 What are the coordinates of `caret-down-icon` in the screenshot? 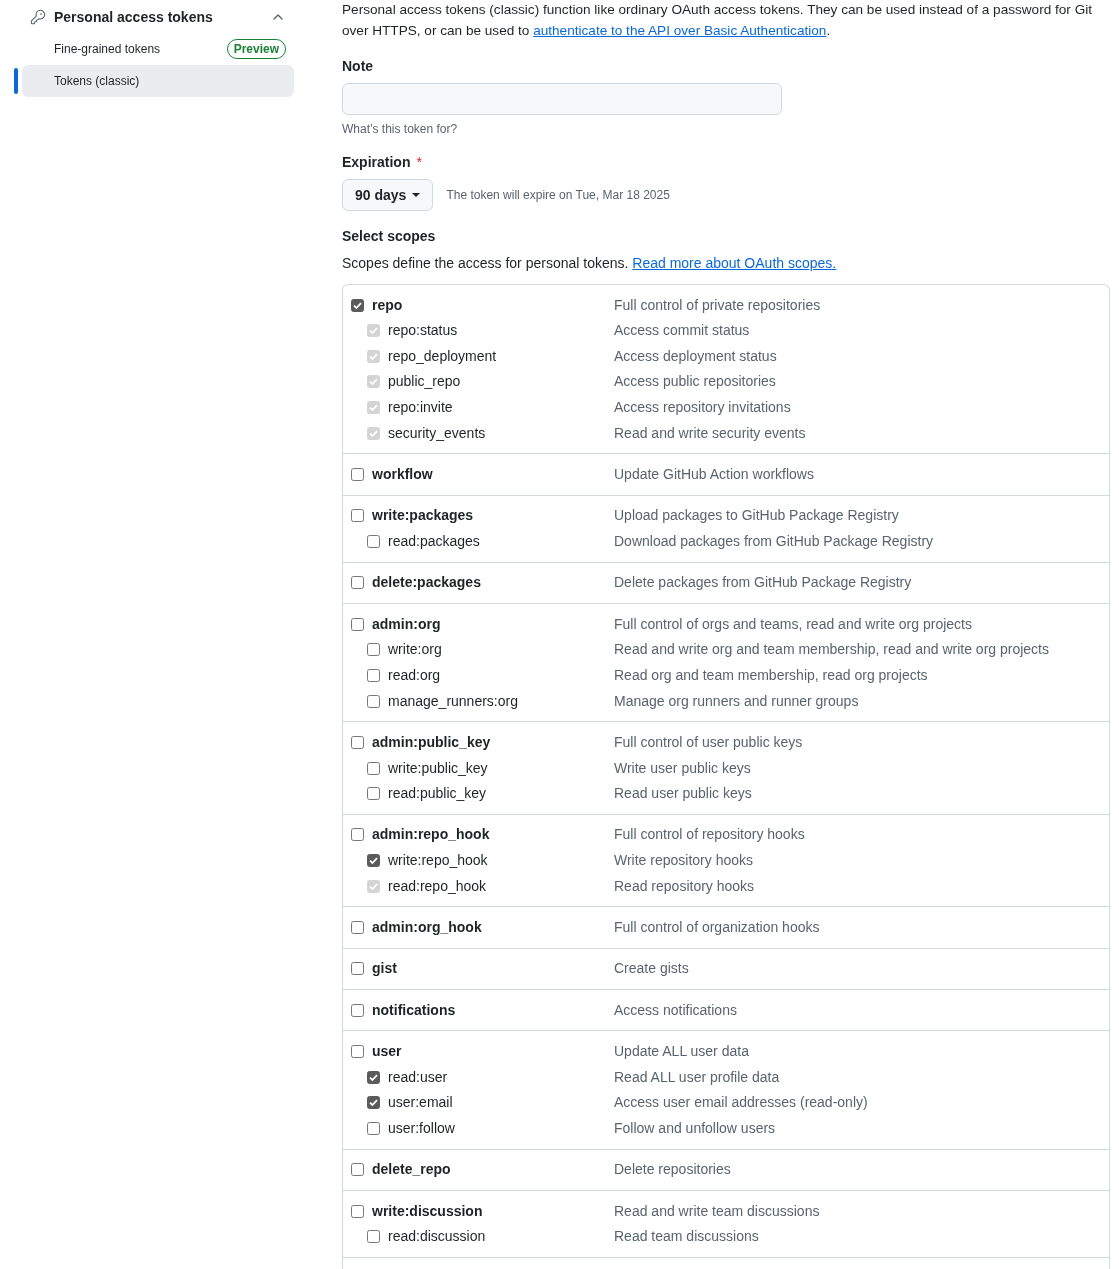 It's located at (416, 195).